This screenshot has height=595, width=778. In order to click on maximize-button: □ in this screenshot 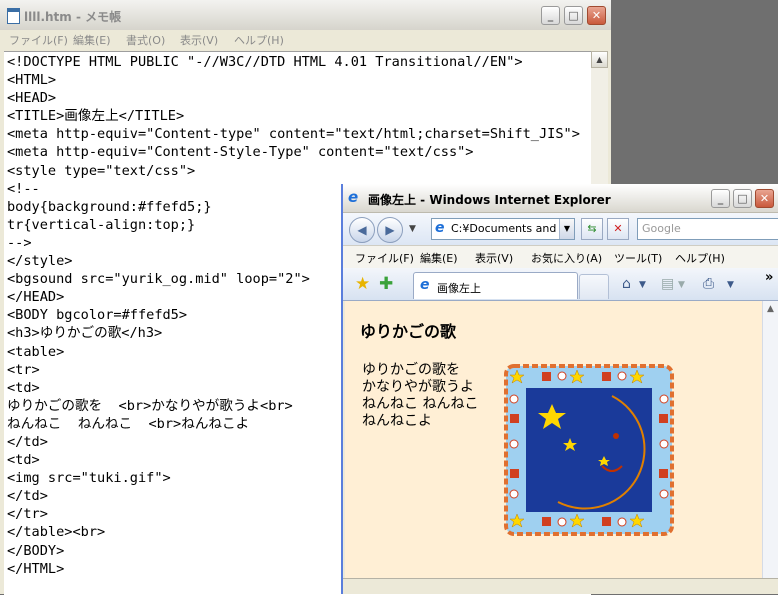, I will do `click(573, 15)`.